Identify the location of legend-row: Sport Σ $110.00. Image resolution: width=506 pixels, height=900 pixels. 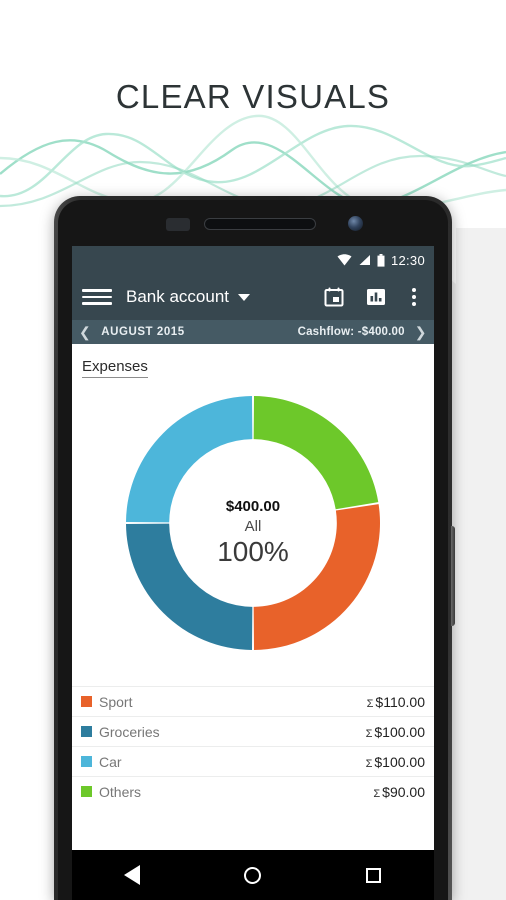
(253, 701).